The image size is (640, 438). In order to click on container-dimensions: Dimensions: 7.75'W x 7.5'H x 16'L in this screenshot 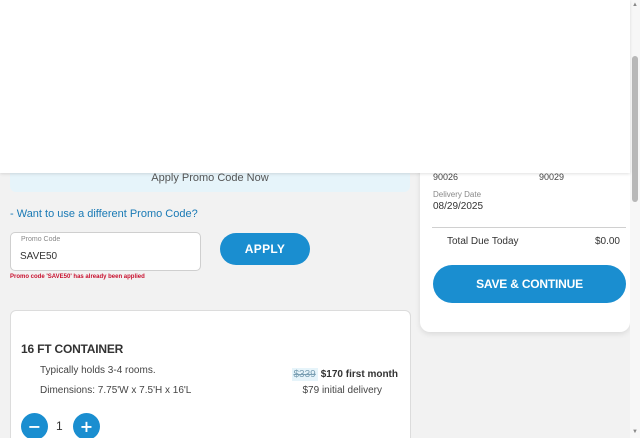, I will do `click(116, 390)`.